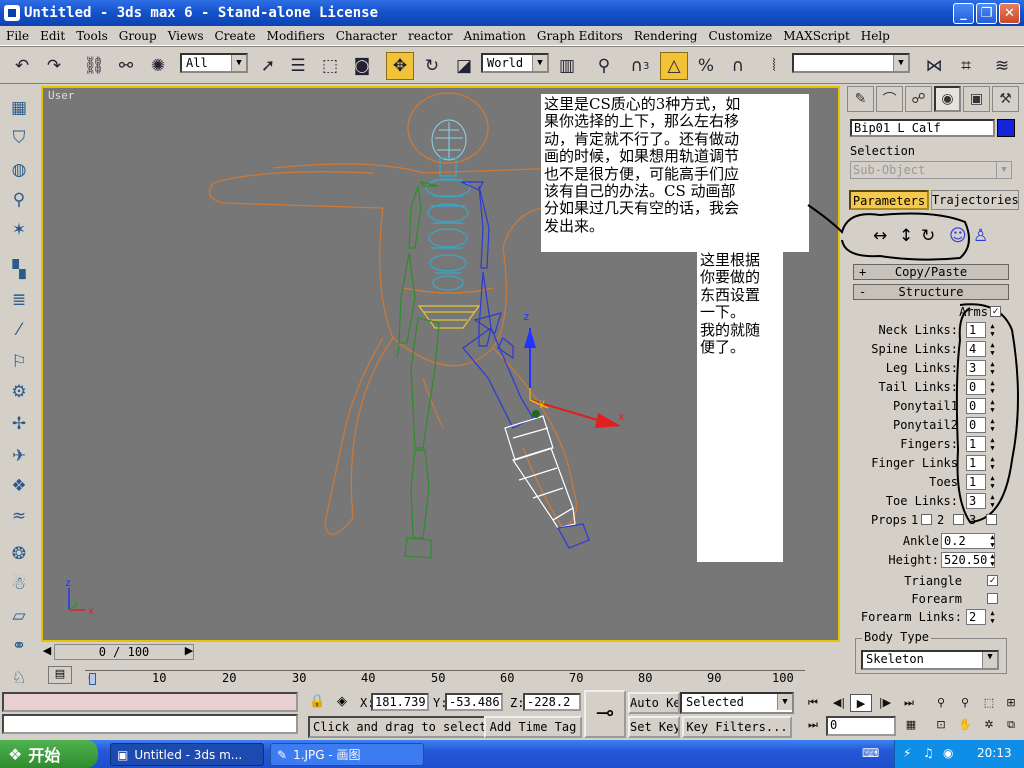 The width and height of the screenshot is (1024, 768). What do you see at coordinates (540, 472) in the screenshot?
I see `selected-calf` at bounding box center [540, 472].